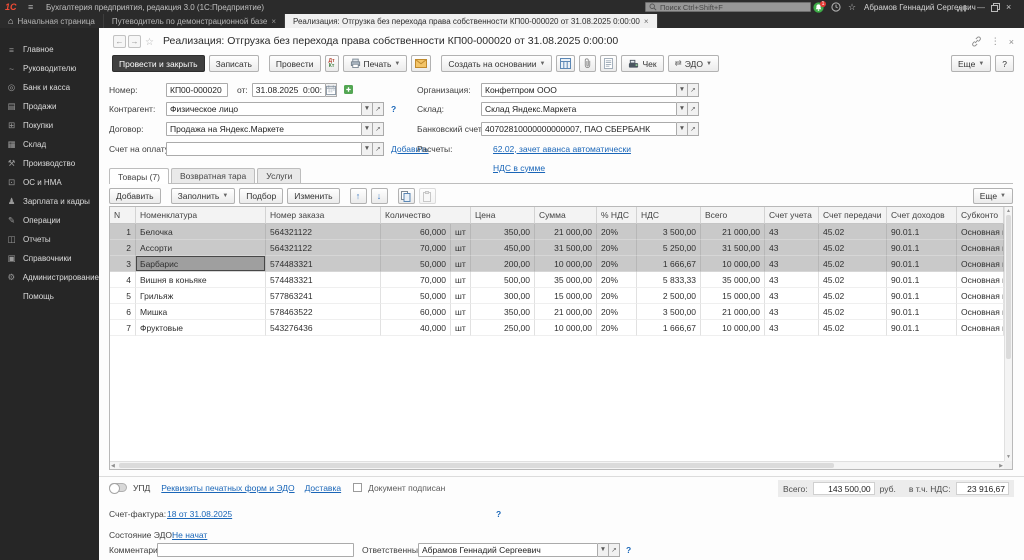 Image resolution: width=1024 pixels, height=560 pixels. I want to click on sidebar-item-4: ▤ Продажи, so click(49, 106).